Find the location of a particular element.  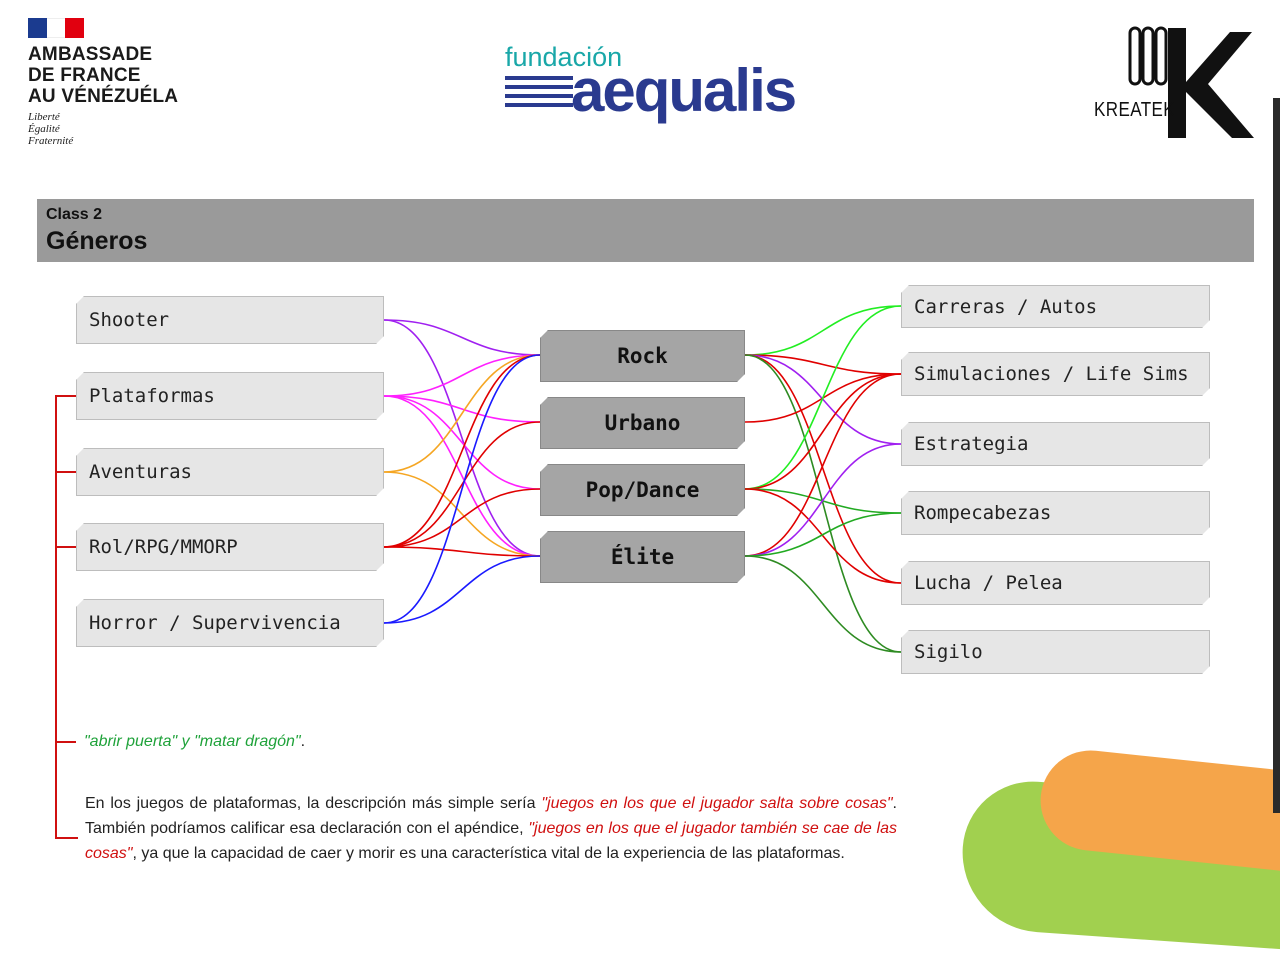

genre-lucha: Lucha / Pelea is located at coordinates (1055, 583).